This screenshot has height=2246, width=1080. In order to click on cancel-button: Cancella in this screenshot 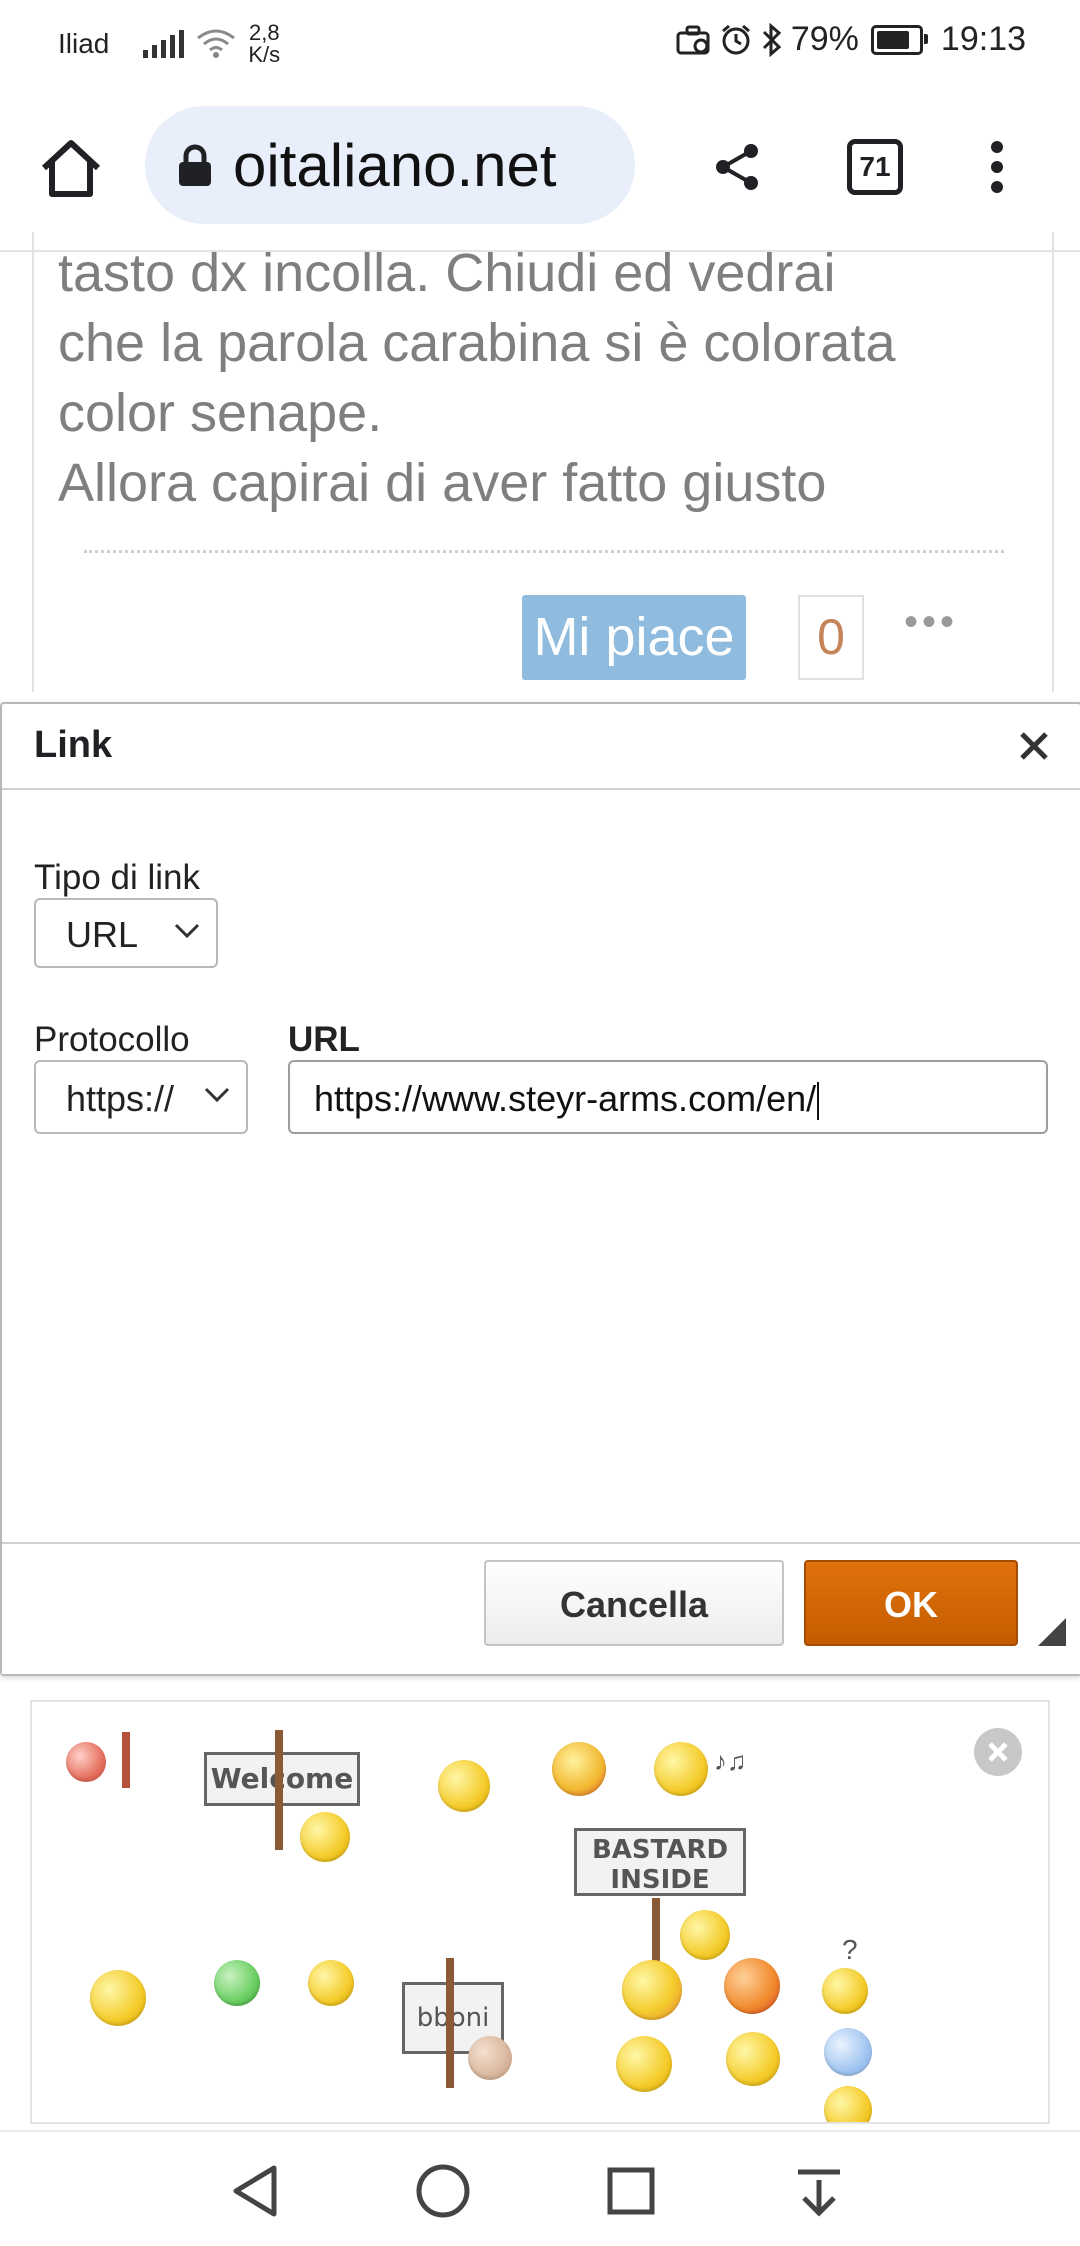, I will do `click(634, 1603)`.